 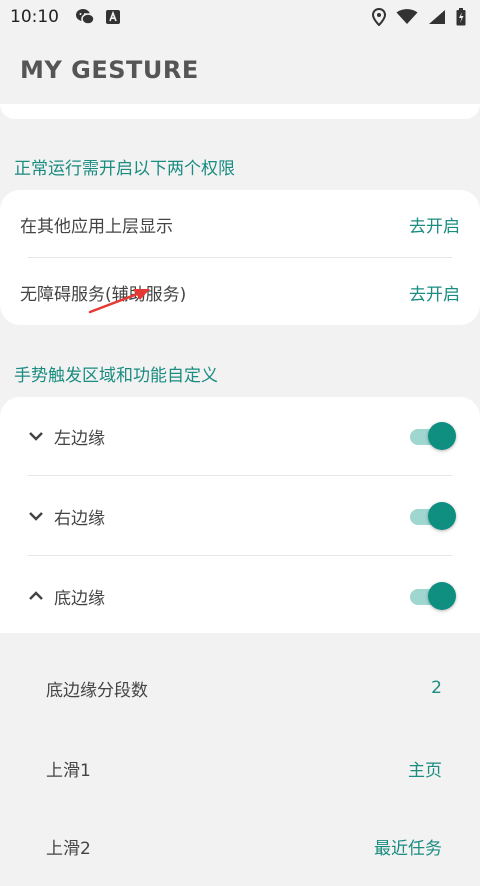 I want to click on location-icon, so click(x=379, y=17).